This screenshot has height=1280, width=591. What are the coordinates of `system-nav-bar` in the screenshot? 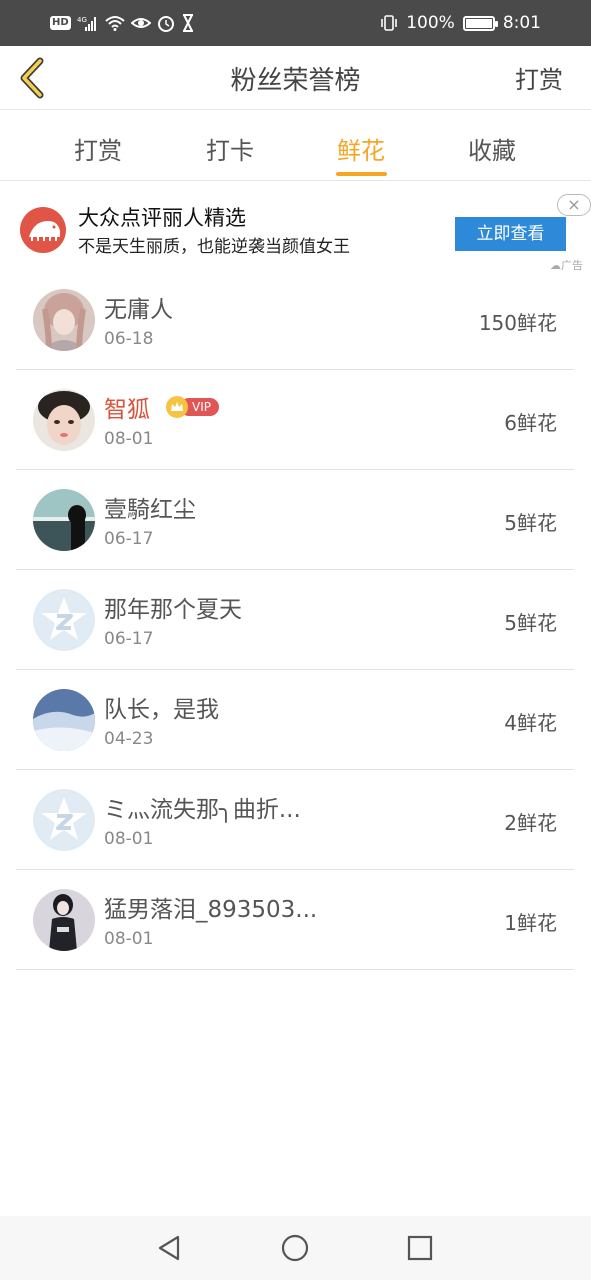 It's located at (295, 1248).